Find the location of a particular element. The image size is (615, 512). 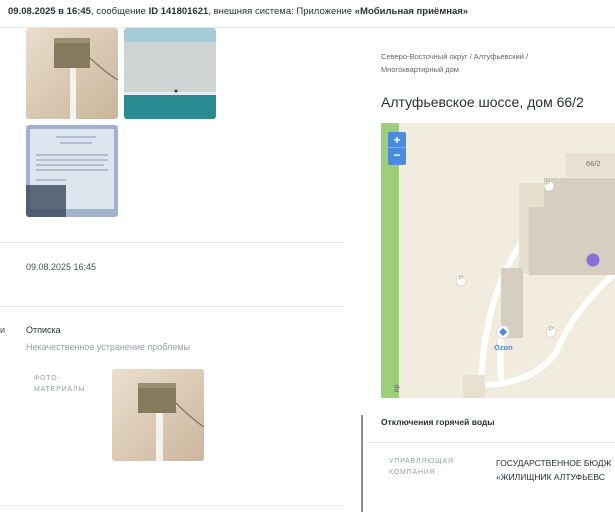

hot-water-outages-title: Отключения горячей воды is located at coordinates (438, 422).